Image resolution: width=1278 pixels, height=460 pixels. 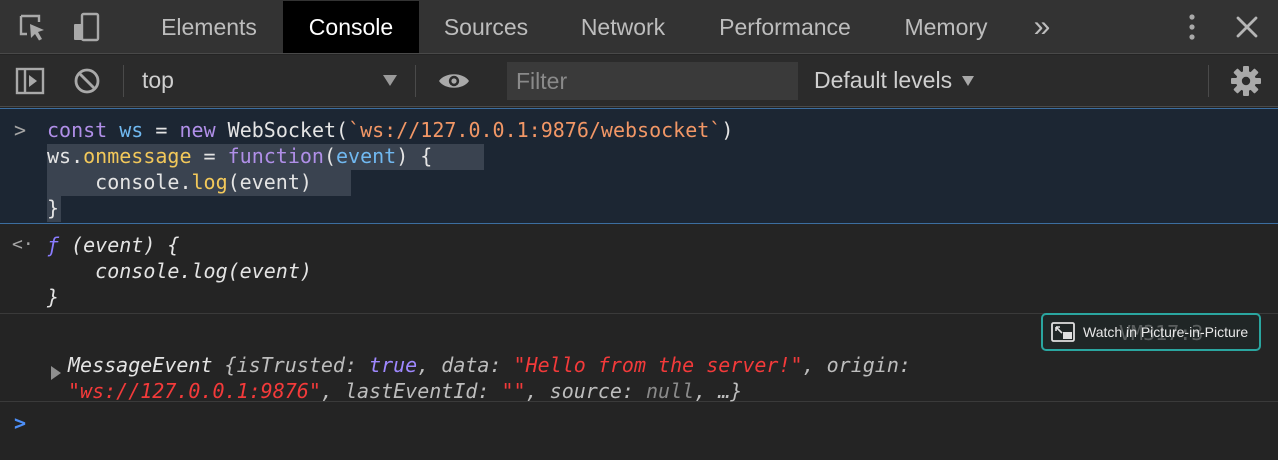 I want to click on code-line: console.log(event), so click(x=179, y=182).